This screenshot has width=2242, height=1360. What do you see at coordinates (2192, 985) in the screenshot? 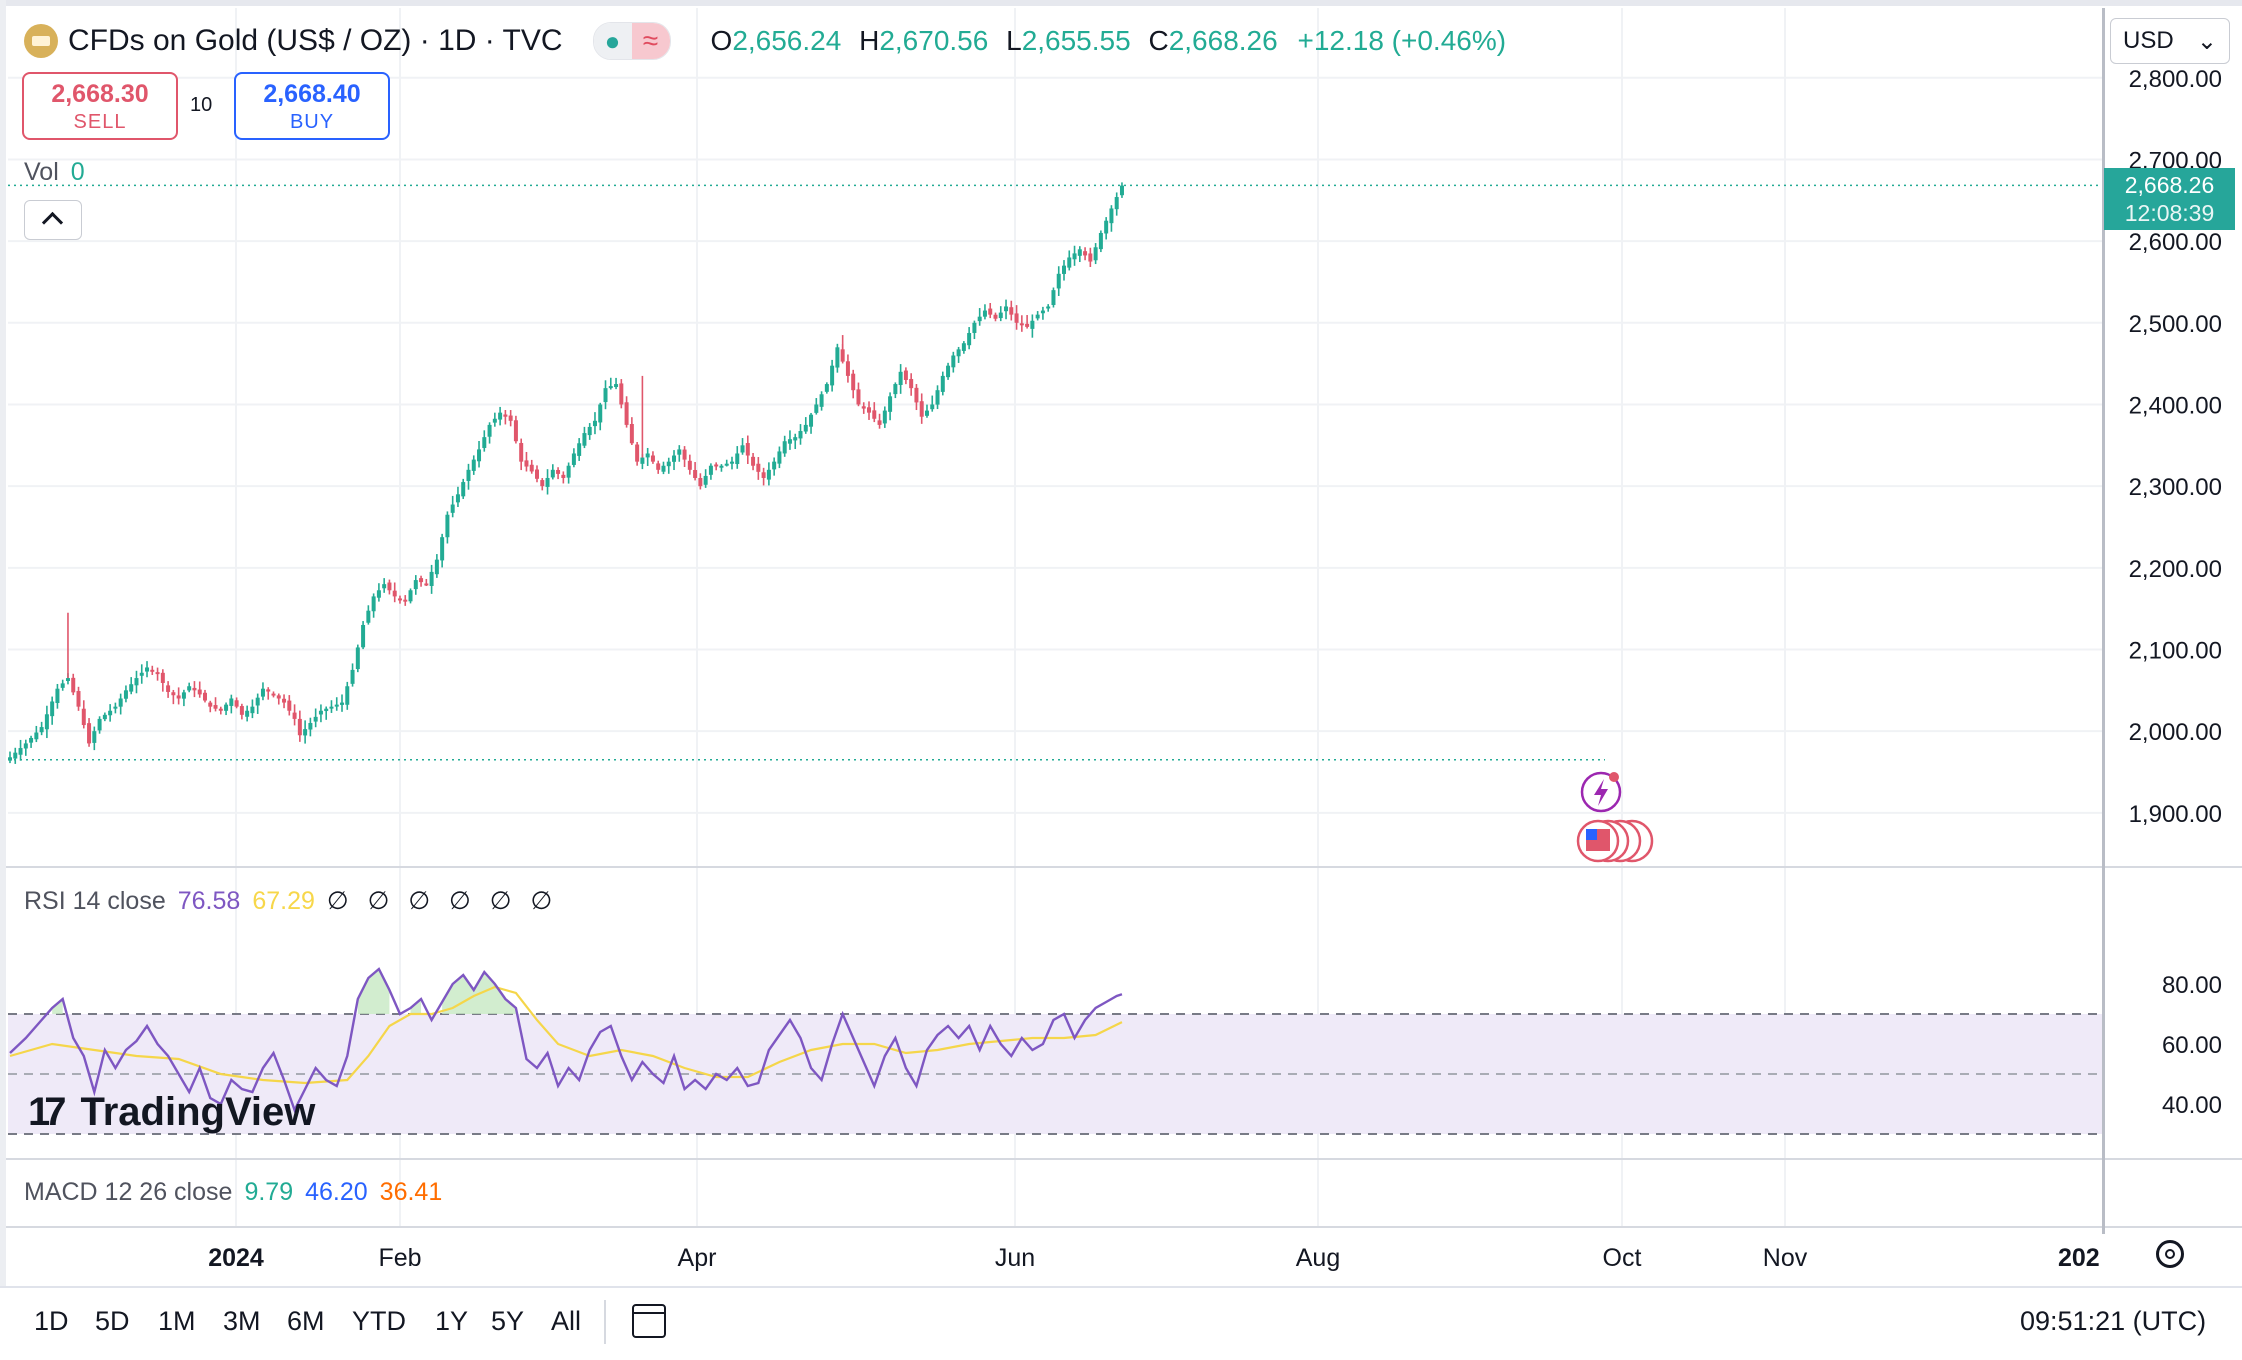
I see `rsi-tick-label: 80.00` at bounding box center [2192, 985].